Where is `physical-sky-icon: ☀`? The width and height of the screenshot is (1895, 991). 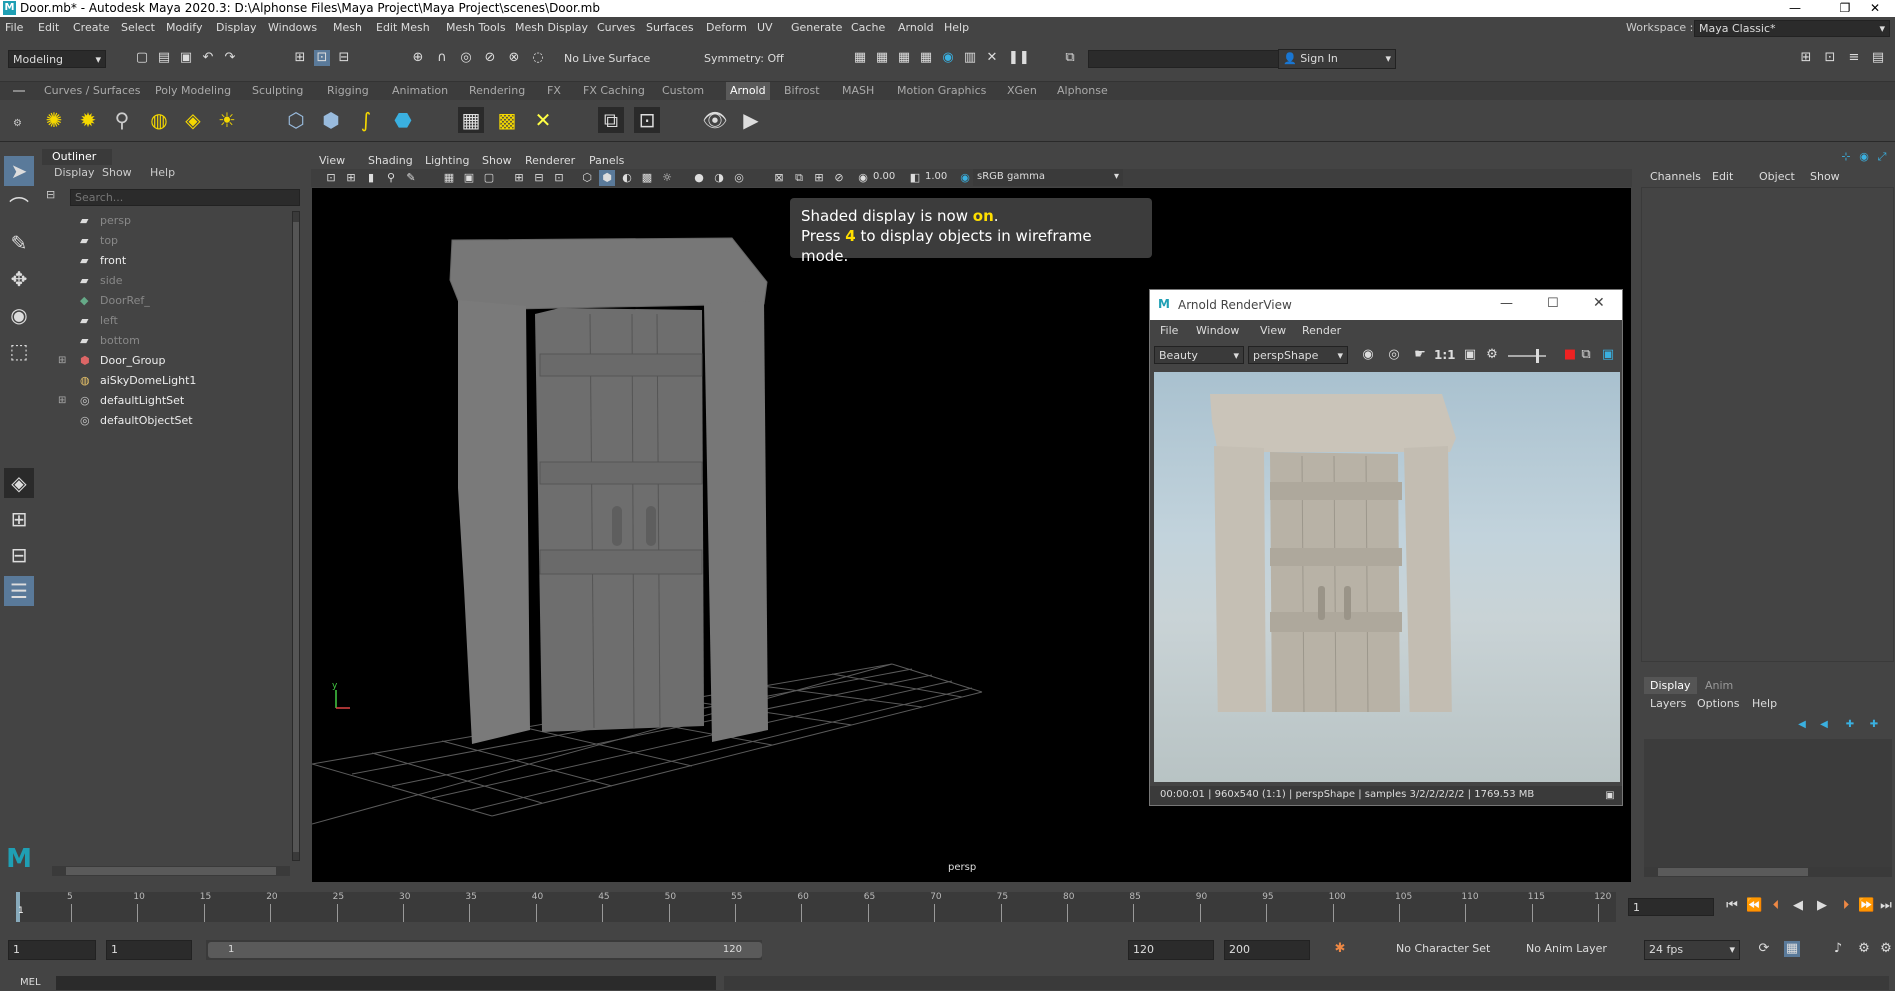 physical-sky-icon: ☀ is located at coordinates (227, 120).